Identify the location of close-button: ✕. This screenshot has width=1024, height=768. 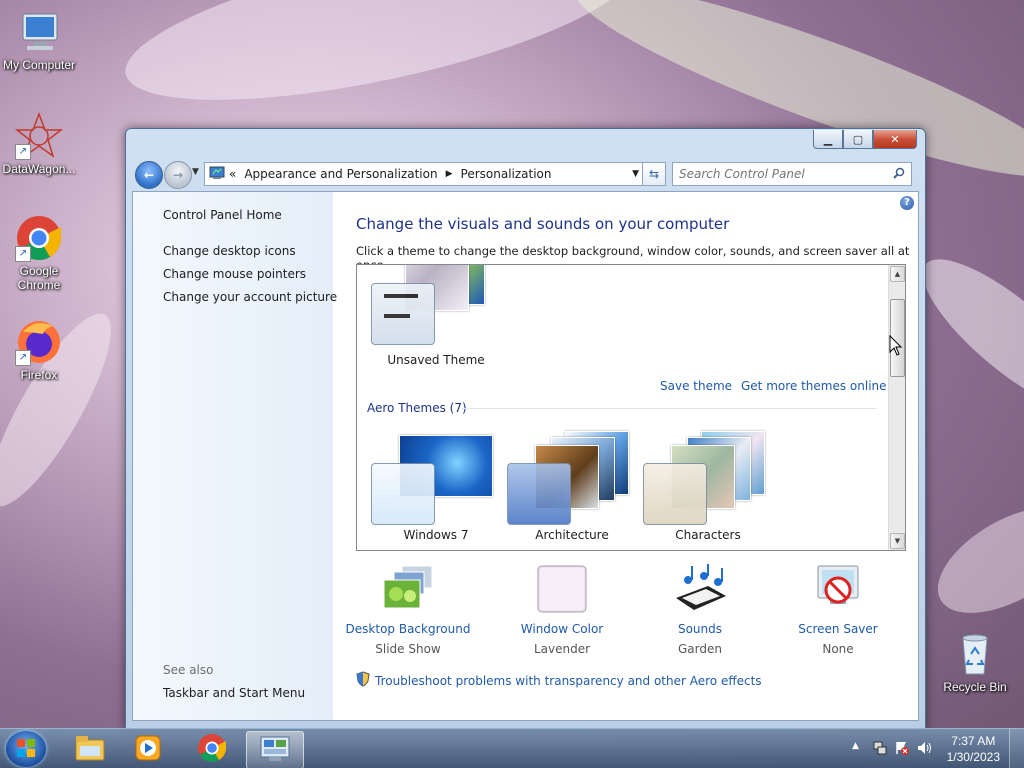
(895, 139).